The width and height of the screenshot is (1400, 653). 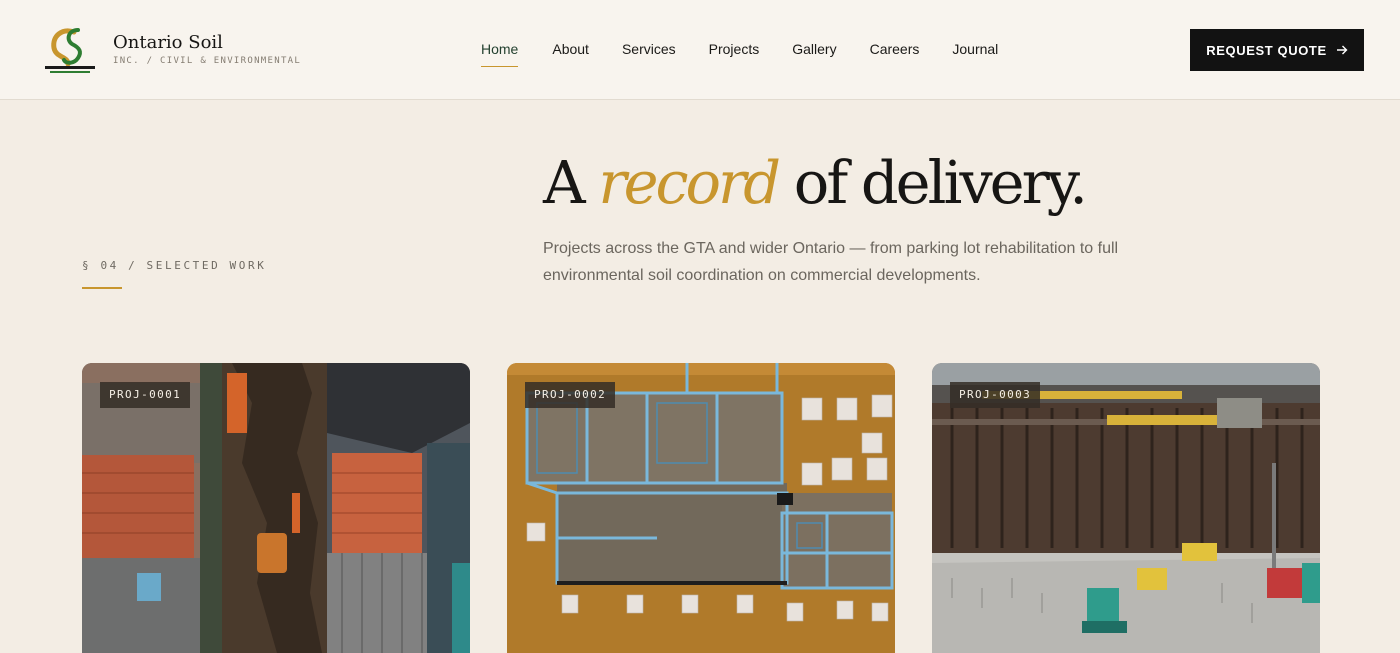 What do you see at coordinates (1266, 50) in the screenshot?
I see `request-quote-label: REQUEST QUOTE` at bounding box center [1266, 50].